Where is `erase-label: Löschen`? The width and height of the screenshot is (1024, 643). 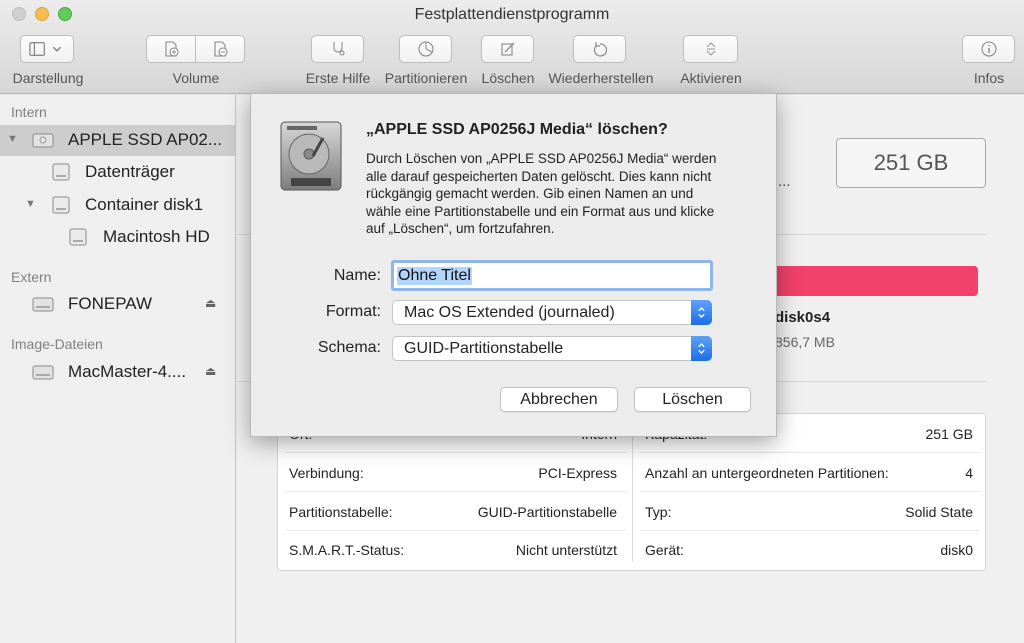 erase-label: Löschen is located at coordinates (508, 78).